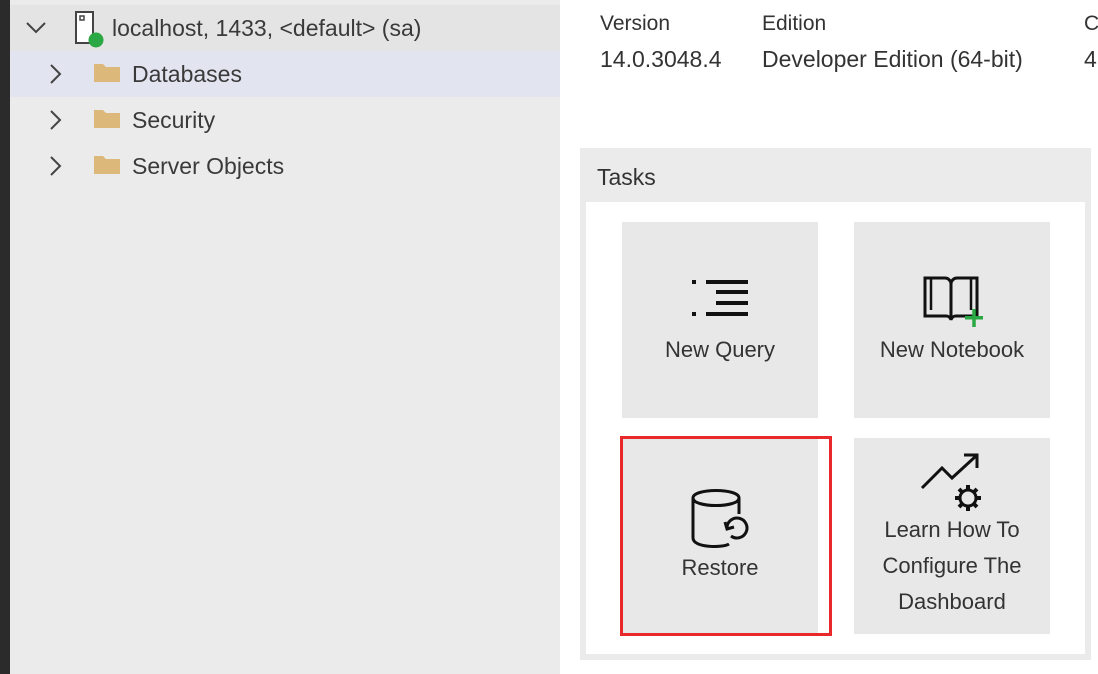 The width and height of the screenshot is (1098, 674). Describe the element at coordinates (794, 23) in the screenshot. I see `edition-label: Edition` at that location.